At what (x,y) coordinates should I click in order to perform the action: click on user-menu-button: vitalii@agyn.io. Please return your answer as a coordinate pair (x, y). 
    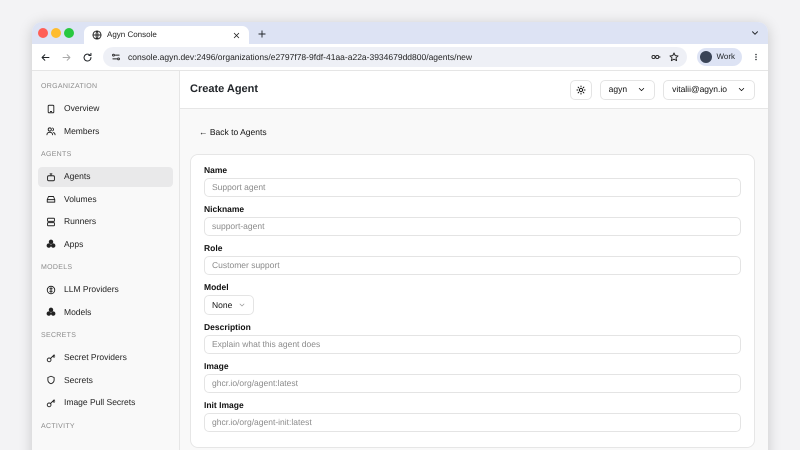
    Looking at the image, I should click on (709, 90).